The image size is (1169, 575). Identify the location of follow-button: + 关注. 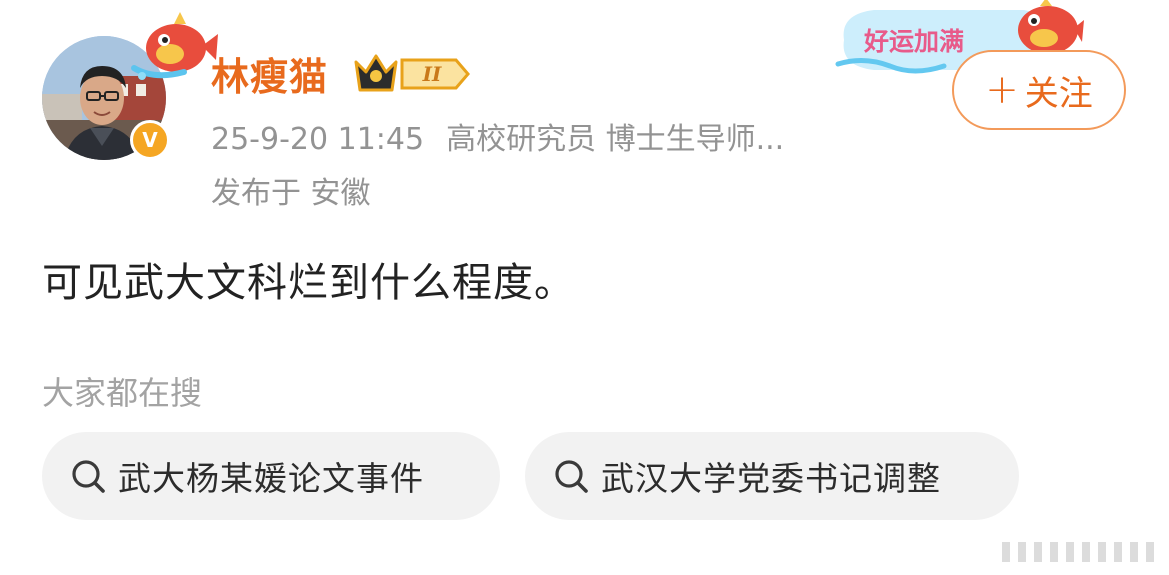
(1039, 90).